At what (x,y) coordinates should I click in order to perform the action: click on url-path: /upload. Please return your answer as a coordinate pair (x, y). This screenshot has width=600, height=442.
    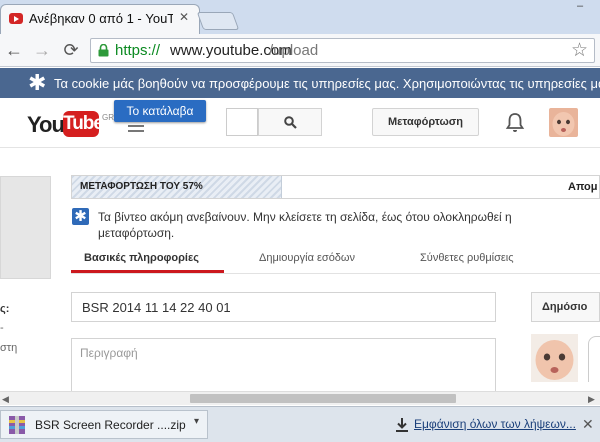
    Looking at the image, I should click on (294, 50).